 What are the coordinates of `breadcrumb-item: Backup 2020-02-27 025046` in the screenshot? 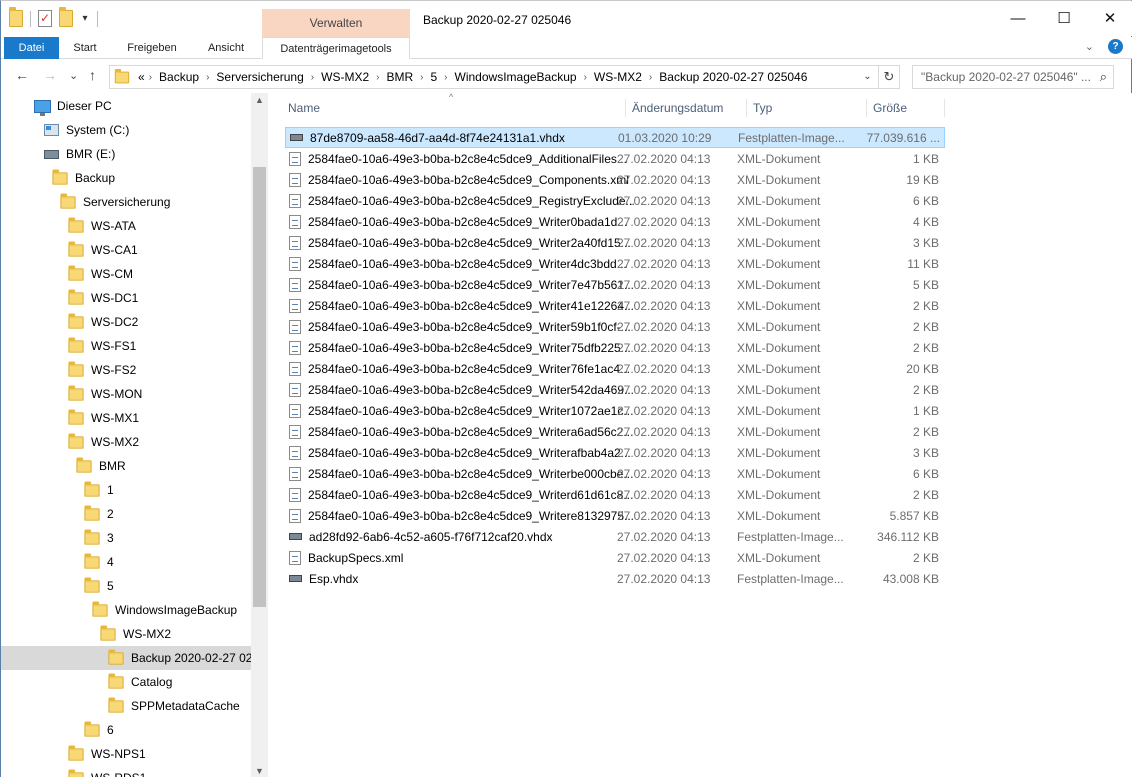 It's located at (733, 77).